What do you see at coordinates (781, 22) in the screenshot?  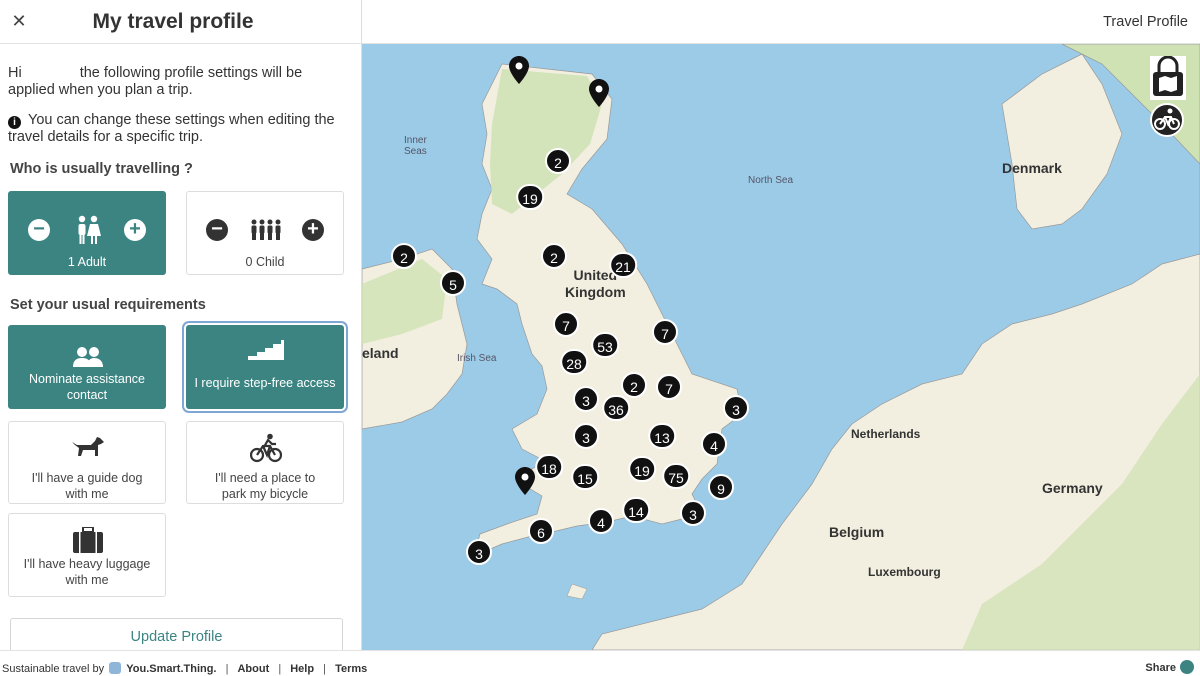 I see `map-topbar: Travel Profile` at bounding box center [781, 22].